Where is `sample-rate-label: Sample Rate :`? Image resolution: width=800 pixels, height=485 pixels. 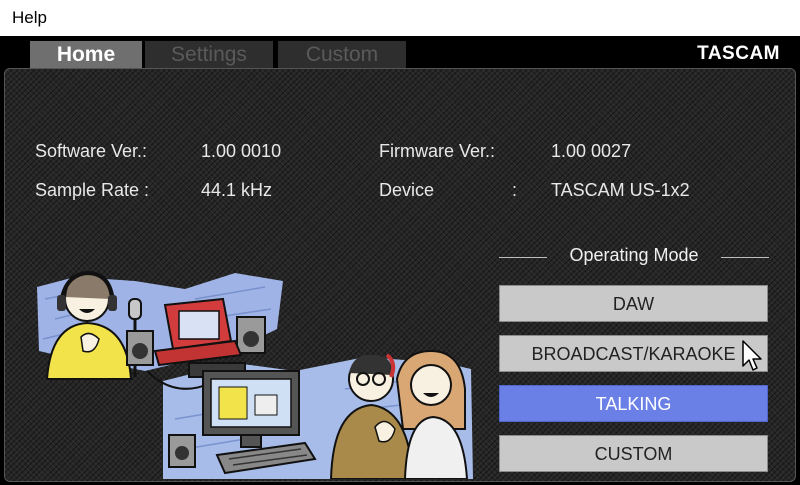 sample-rate-label: Sample Rate : is located at coordinates (92, 190).